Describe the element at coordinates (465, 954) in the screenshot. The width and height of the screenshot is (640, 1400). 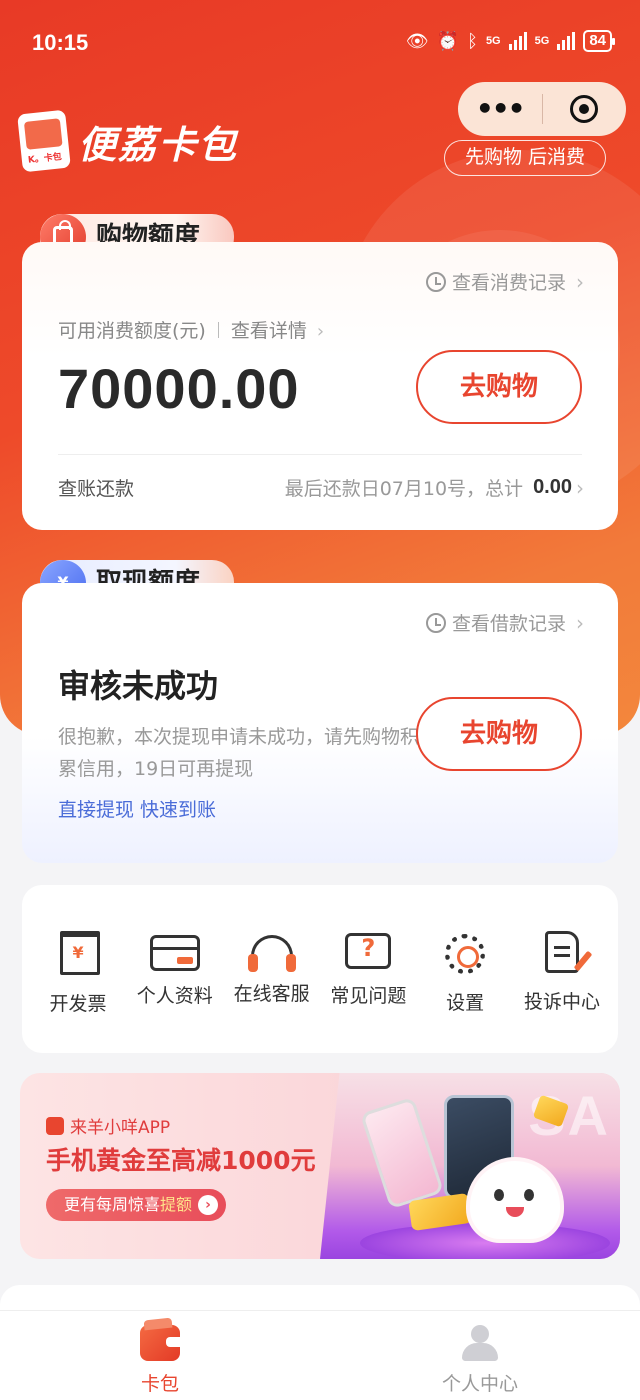
I see `gear-icon` at that location.